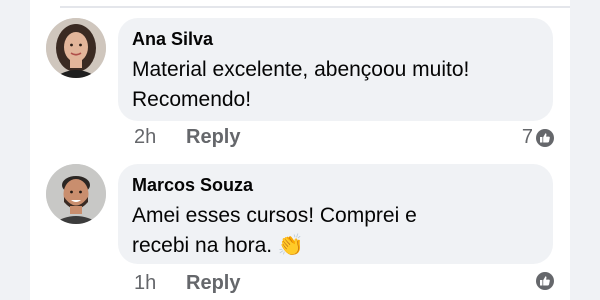  Describe the element at coordinates (334, 185) in the screenshot. I see `comment-author: Marcos Souza` at that location.